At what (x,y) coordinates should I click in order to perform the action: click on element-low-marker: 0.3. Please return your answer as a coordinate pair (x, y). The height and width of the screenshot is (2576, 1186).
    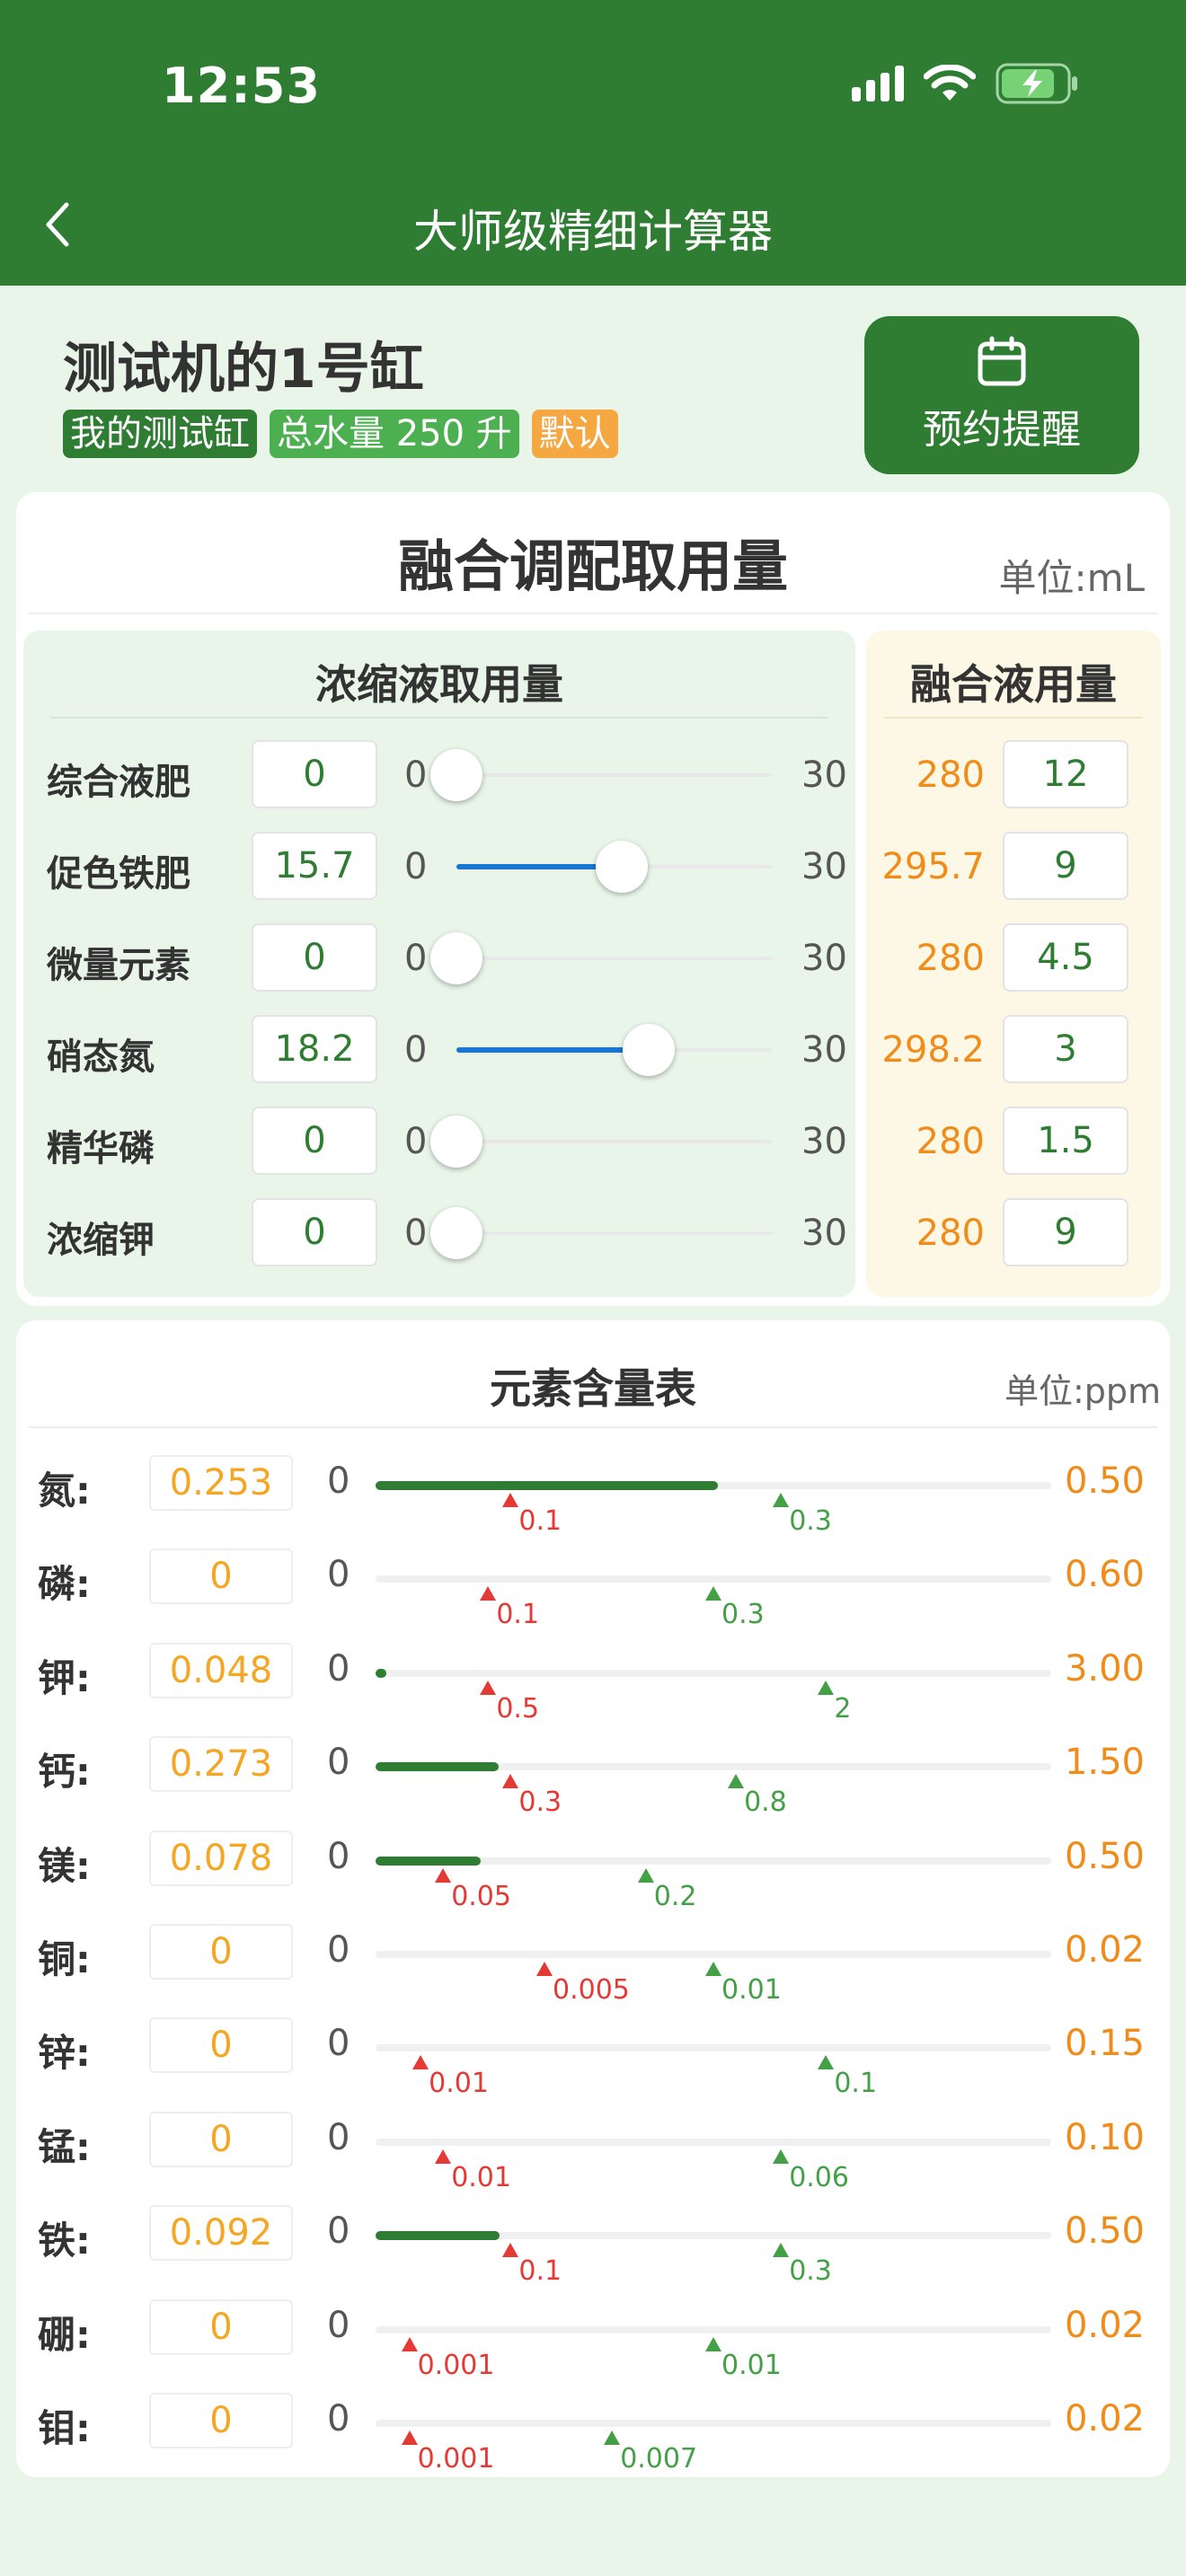
    Looking at the image, I should click on (532, 1796).